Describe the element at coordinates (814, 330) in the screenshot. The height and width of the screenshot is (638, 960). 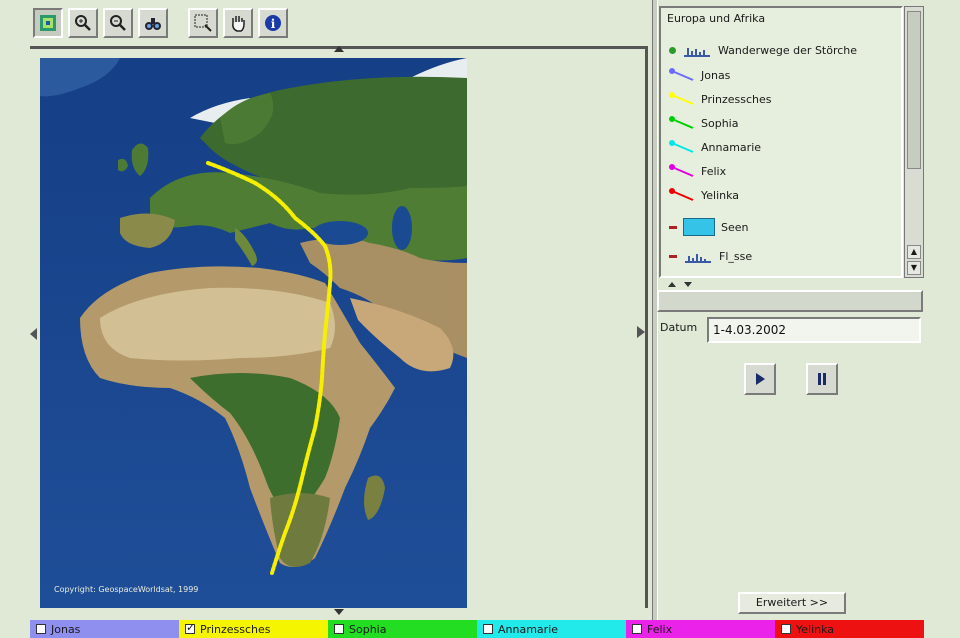
I see `datum-field` at that location.